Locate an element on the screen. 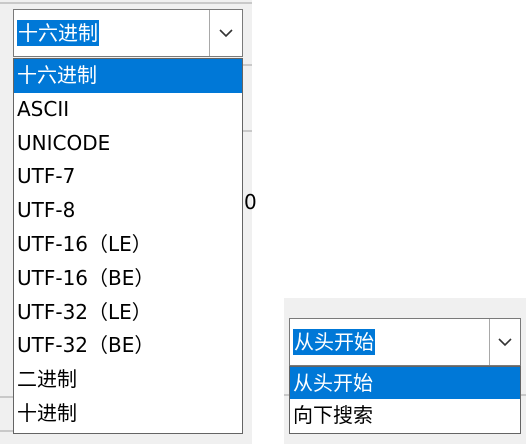 The width and height of the screenshot is (526, 444). search-mode-combobox: 从头开始 is located at coordinates (405, 342).